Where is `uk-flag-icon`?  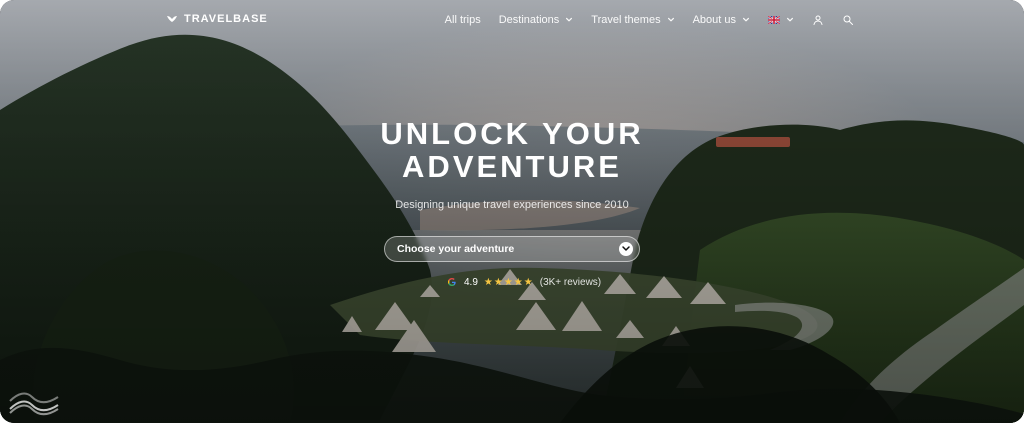
uk-flag-icon is located at coordinates (774, 20).